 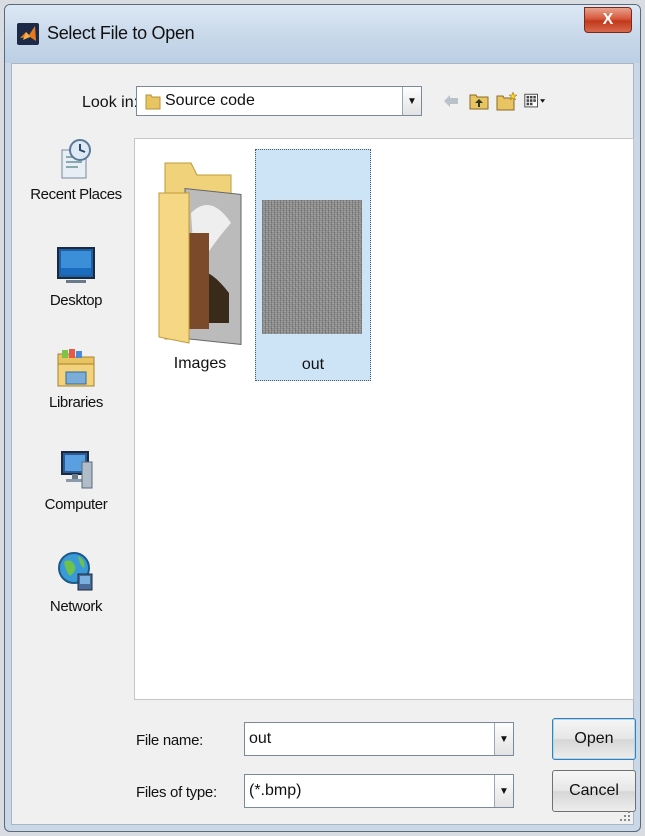 What do you see at coordinates (28, 34) in the screenshot?
I see `matlab-logo-icon` at bounding box center [28, 34].